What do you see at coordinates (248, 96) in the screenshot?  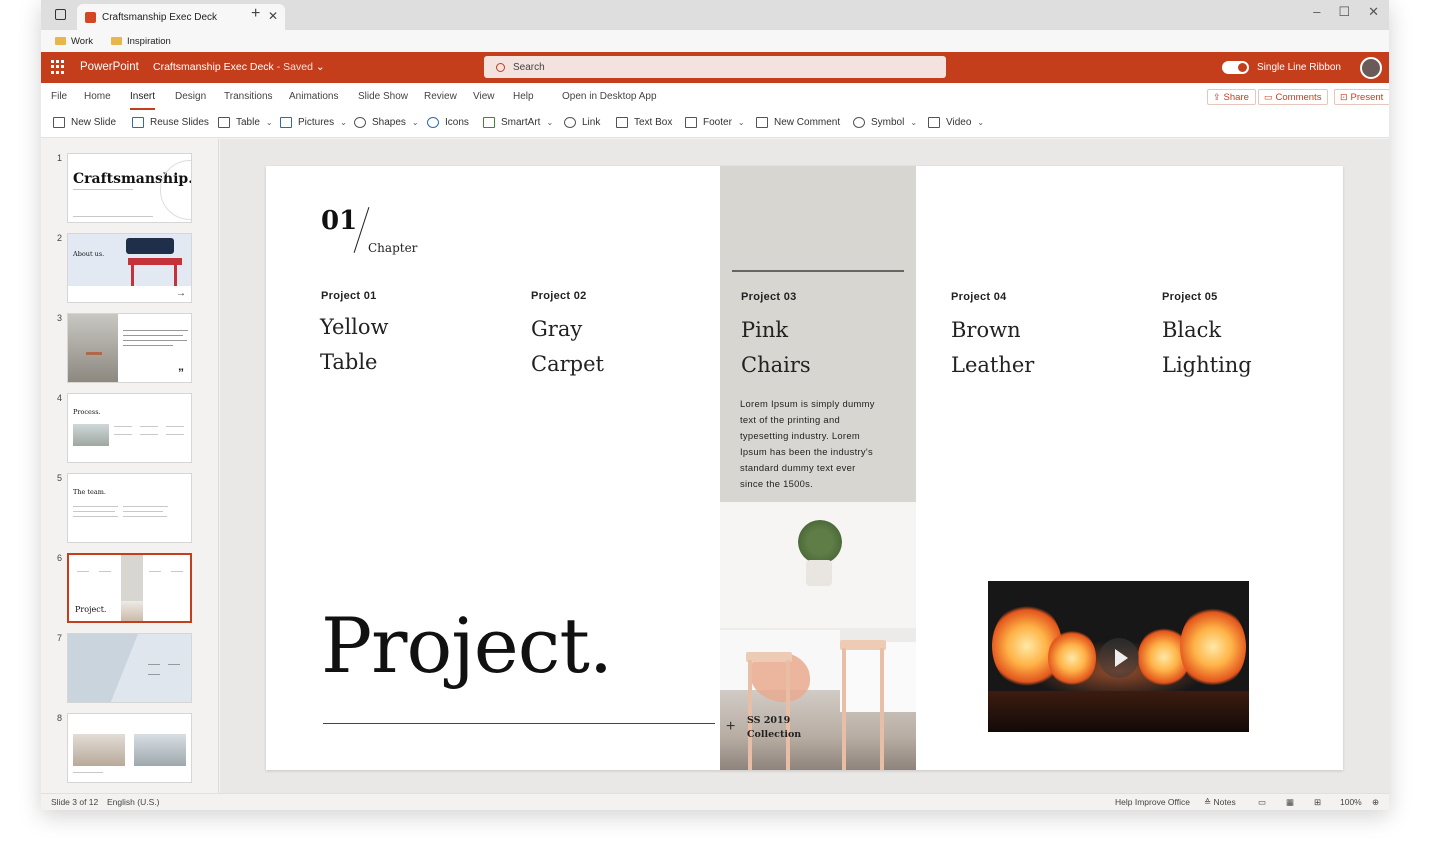 I see `tab-transitions: Transitions` at bounding box center [248, 96].